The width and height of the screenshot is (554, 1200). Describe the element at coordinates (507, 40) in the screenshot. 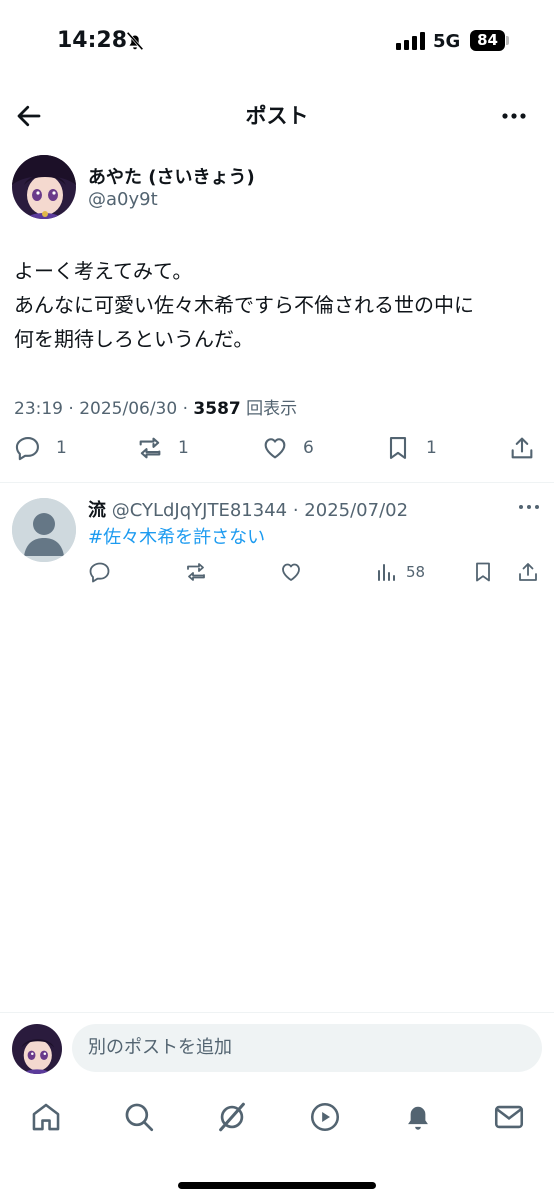

I see `battery-tip` at that location.